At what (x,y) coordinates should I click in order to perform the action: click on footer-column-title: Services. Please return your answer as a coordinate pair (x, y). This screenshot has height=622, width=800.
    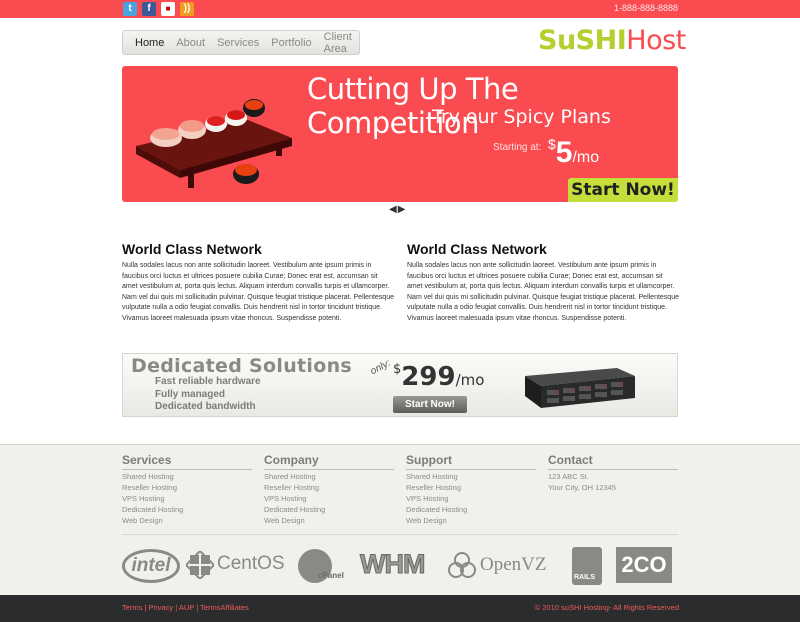
    Looking at the image, I should click on (187, 461).